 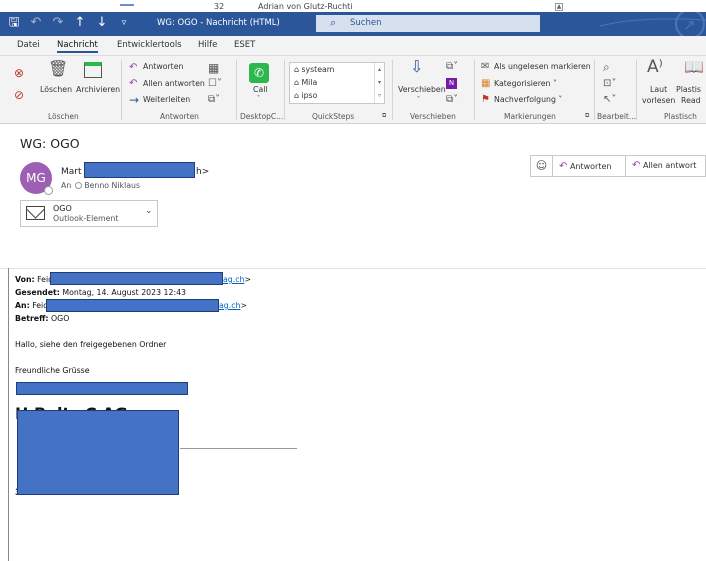 I want to click on actions-icon: ⧉˅, so click(x=452, y=100).